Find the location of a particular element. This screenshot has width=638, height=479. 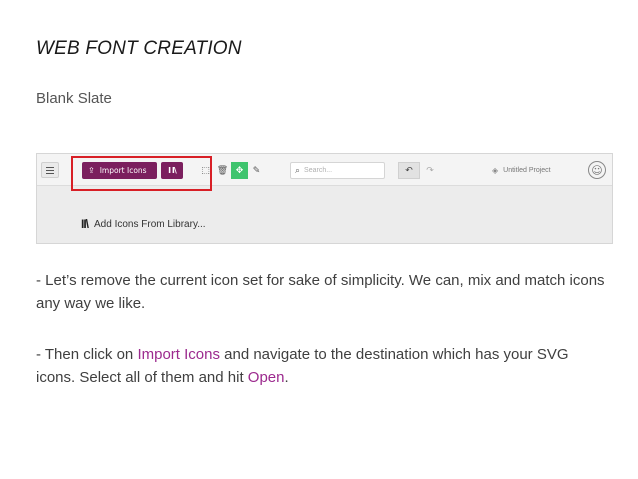

pencil-icon: ✎ is located at coordinates (256, 170).